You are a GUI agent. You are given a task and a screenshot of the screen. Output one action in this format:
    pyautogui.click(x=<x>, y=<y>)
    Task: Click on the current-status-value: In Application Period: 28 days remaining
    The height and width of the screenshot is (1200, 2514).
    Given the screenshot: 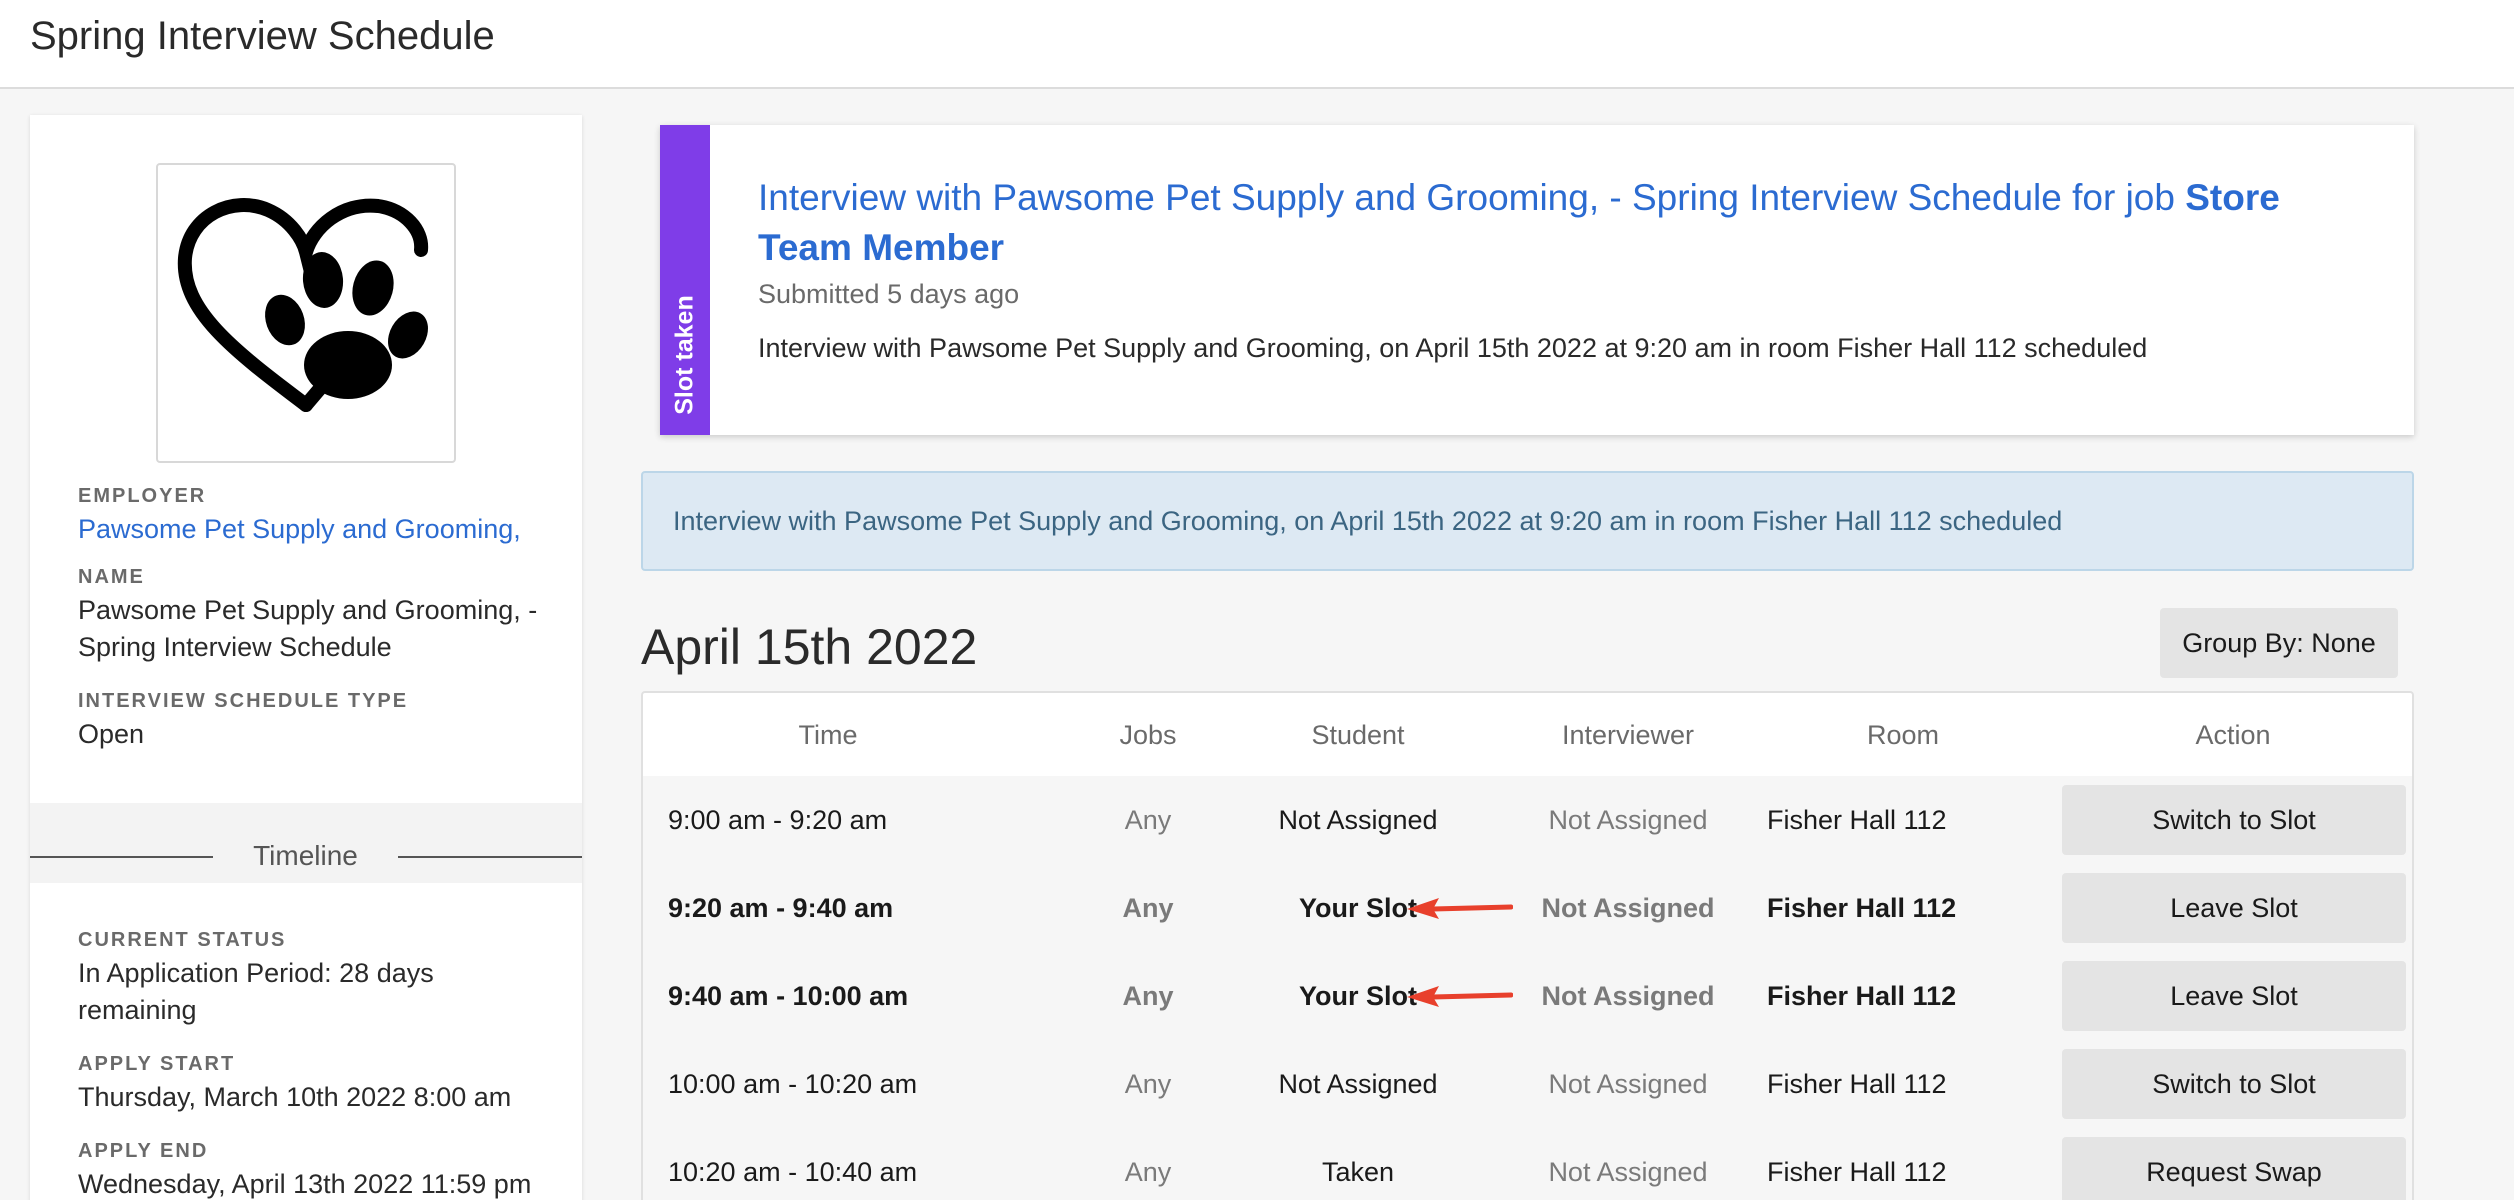 What is the action you would take?
    pyautogui.click(x=256, y=991)
    